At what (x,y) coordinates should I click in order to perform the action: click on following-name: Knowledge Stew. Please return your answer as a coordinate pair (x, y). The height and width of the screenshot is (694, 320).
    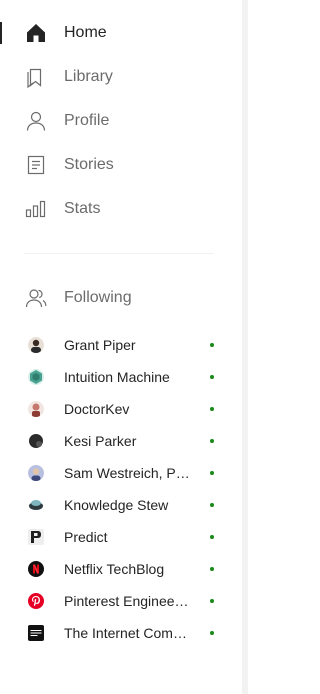
    Looking at the image, I should click on (116, 505).